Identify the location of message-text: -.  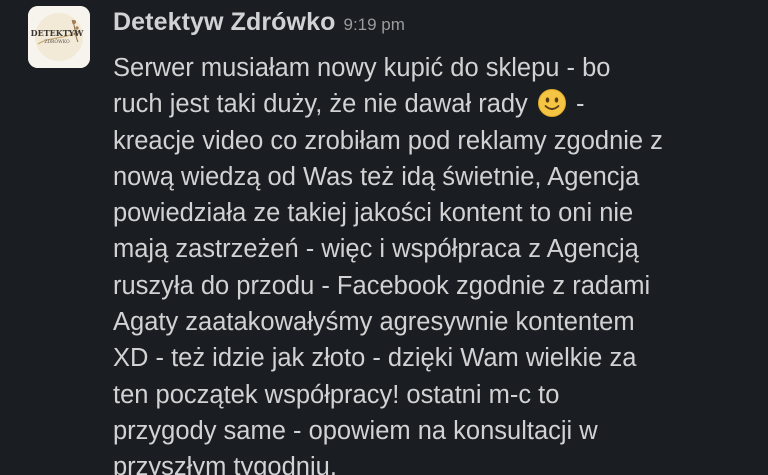
(580, 104).